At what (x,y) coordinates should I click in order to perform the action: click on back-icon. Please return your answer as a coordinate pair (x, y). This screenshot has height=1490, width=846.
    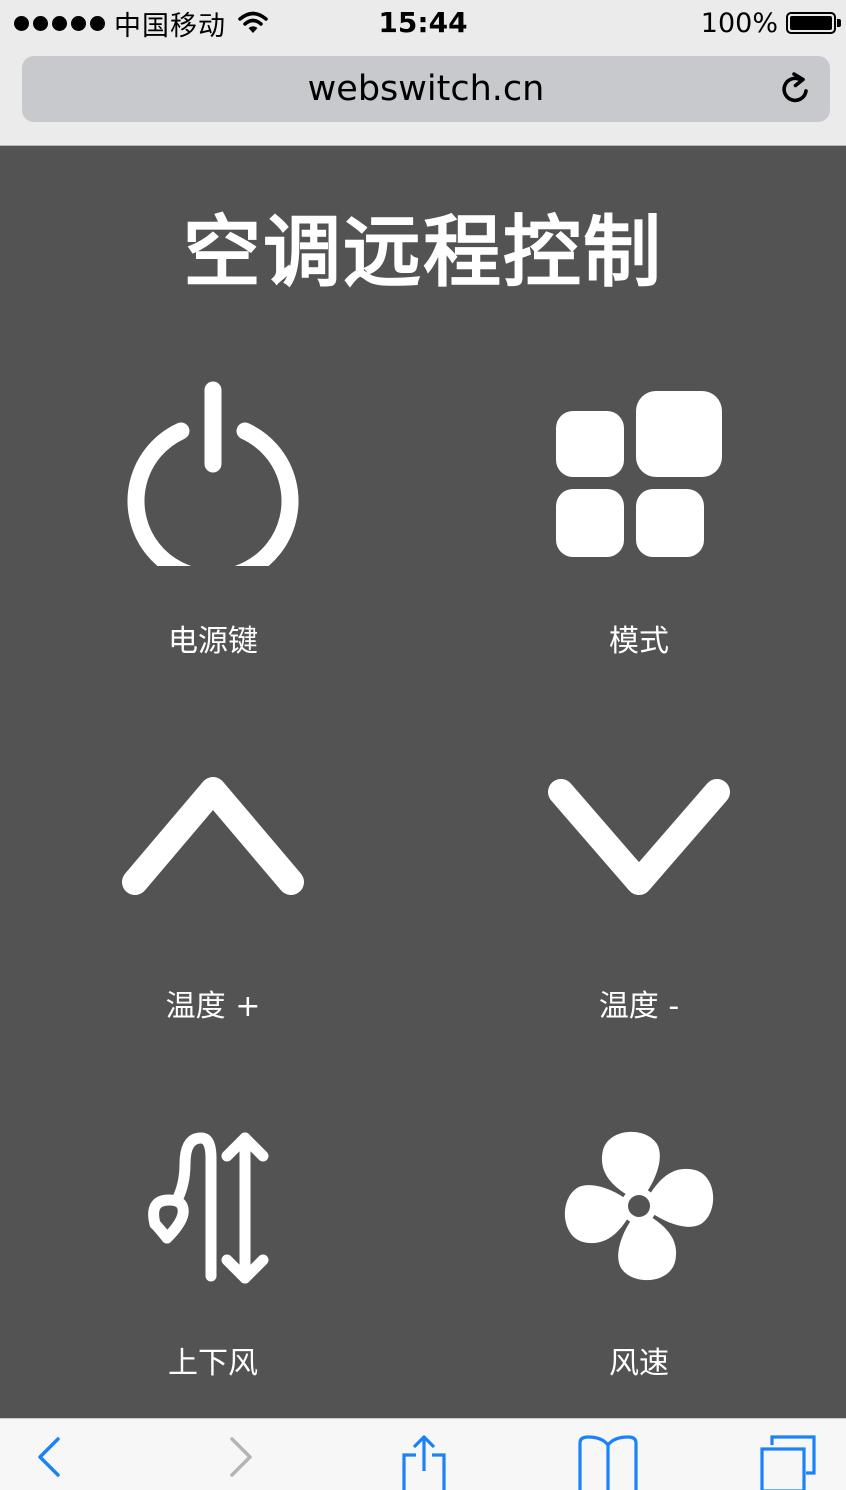
    Looking at the image, I should click on (50, 1457).